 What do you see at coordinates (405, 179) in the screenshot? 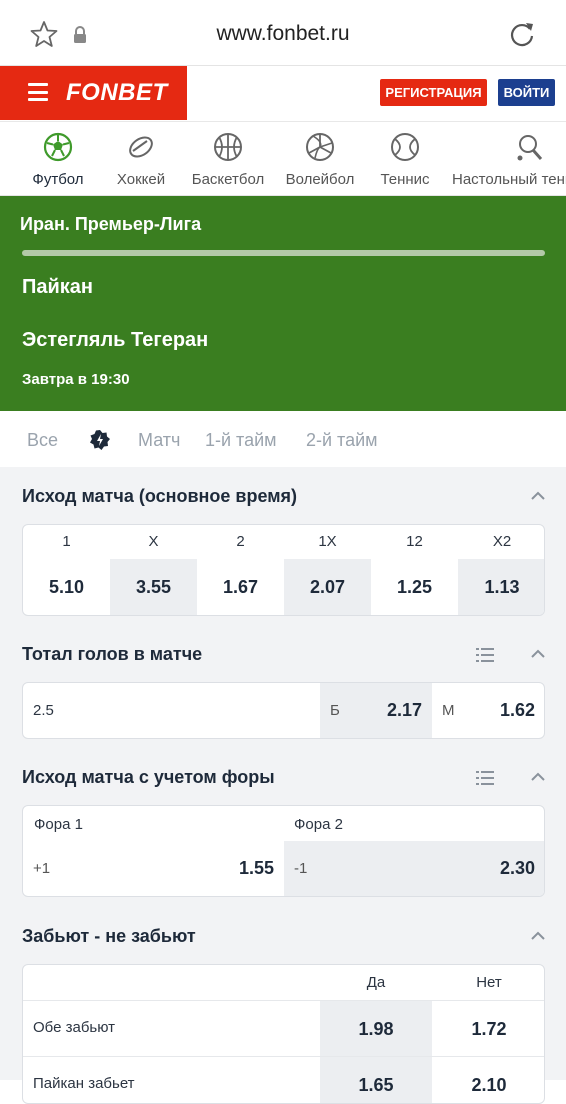
I see `sport-label: Теннис` at bounding box center [405, 179].